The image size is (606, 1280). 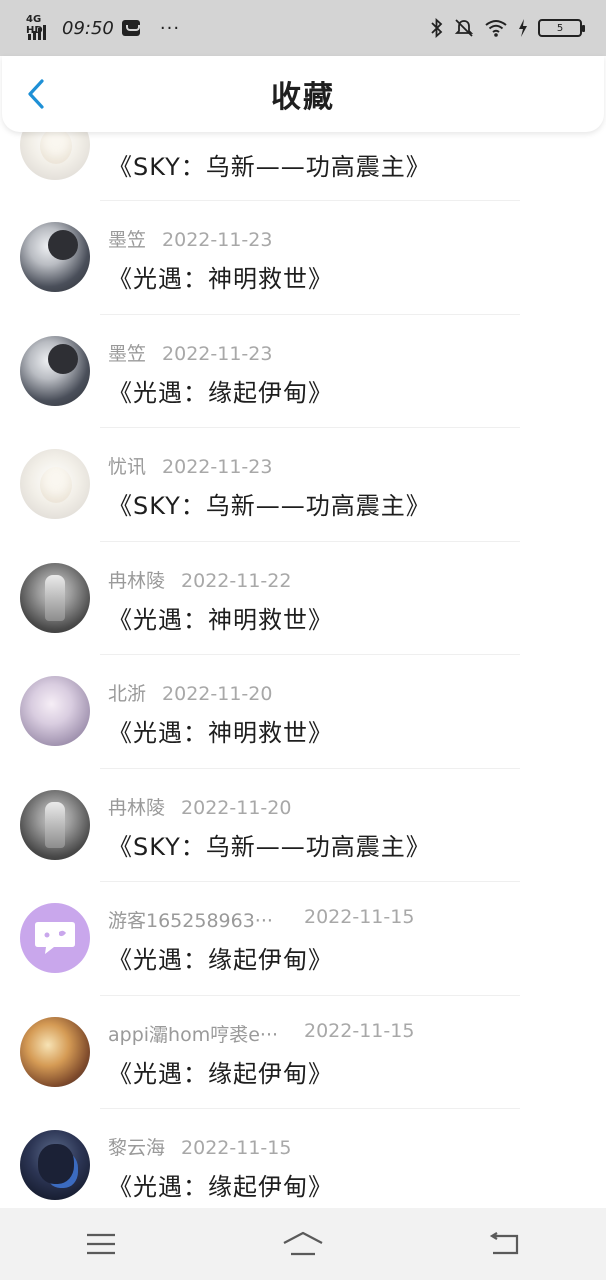 I want to click on author-name: 黎云海, so click(x=136, y=1146).